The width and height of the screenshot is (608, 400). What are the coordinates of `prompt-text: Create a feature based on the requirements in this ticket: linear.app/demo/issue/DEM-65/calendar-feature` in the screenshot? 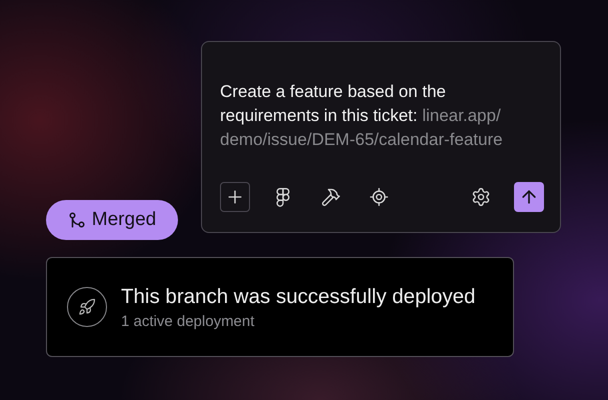 It's located at (362, 116).